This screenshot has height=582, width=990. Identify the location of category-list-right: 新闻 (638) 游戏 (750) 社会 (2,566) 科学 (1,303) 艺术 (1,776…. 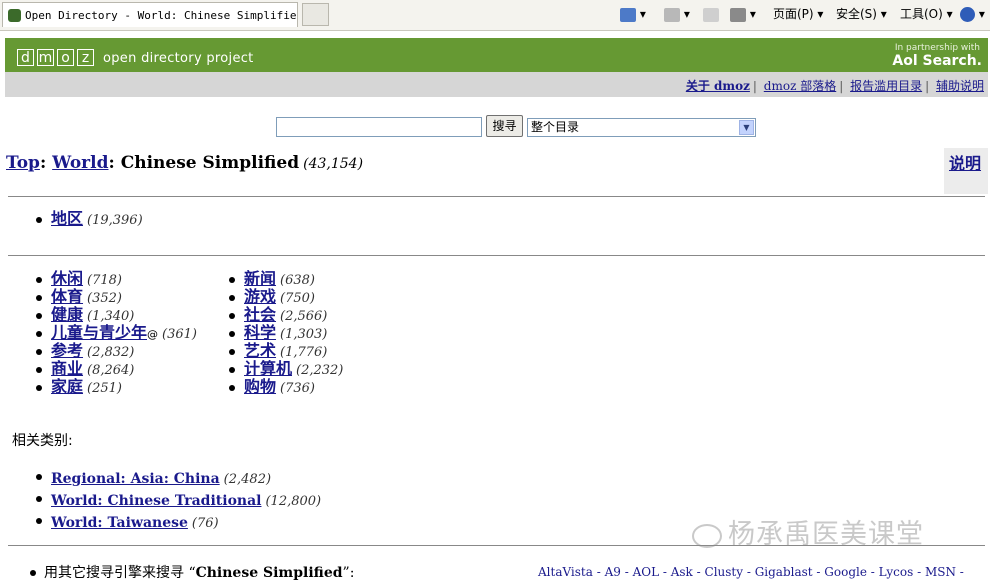
(286, 333).